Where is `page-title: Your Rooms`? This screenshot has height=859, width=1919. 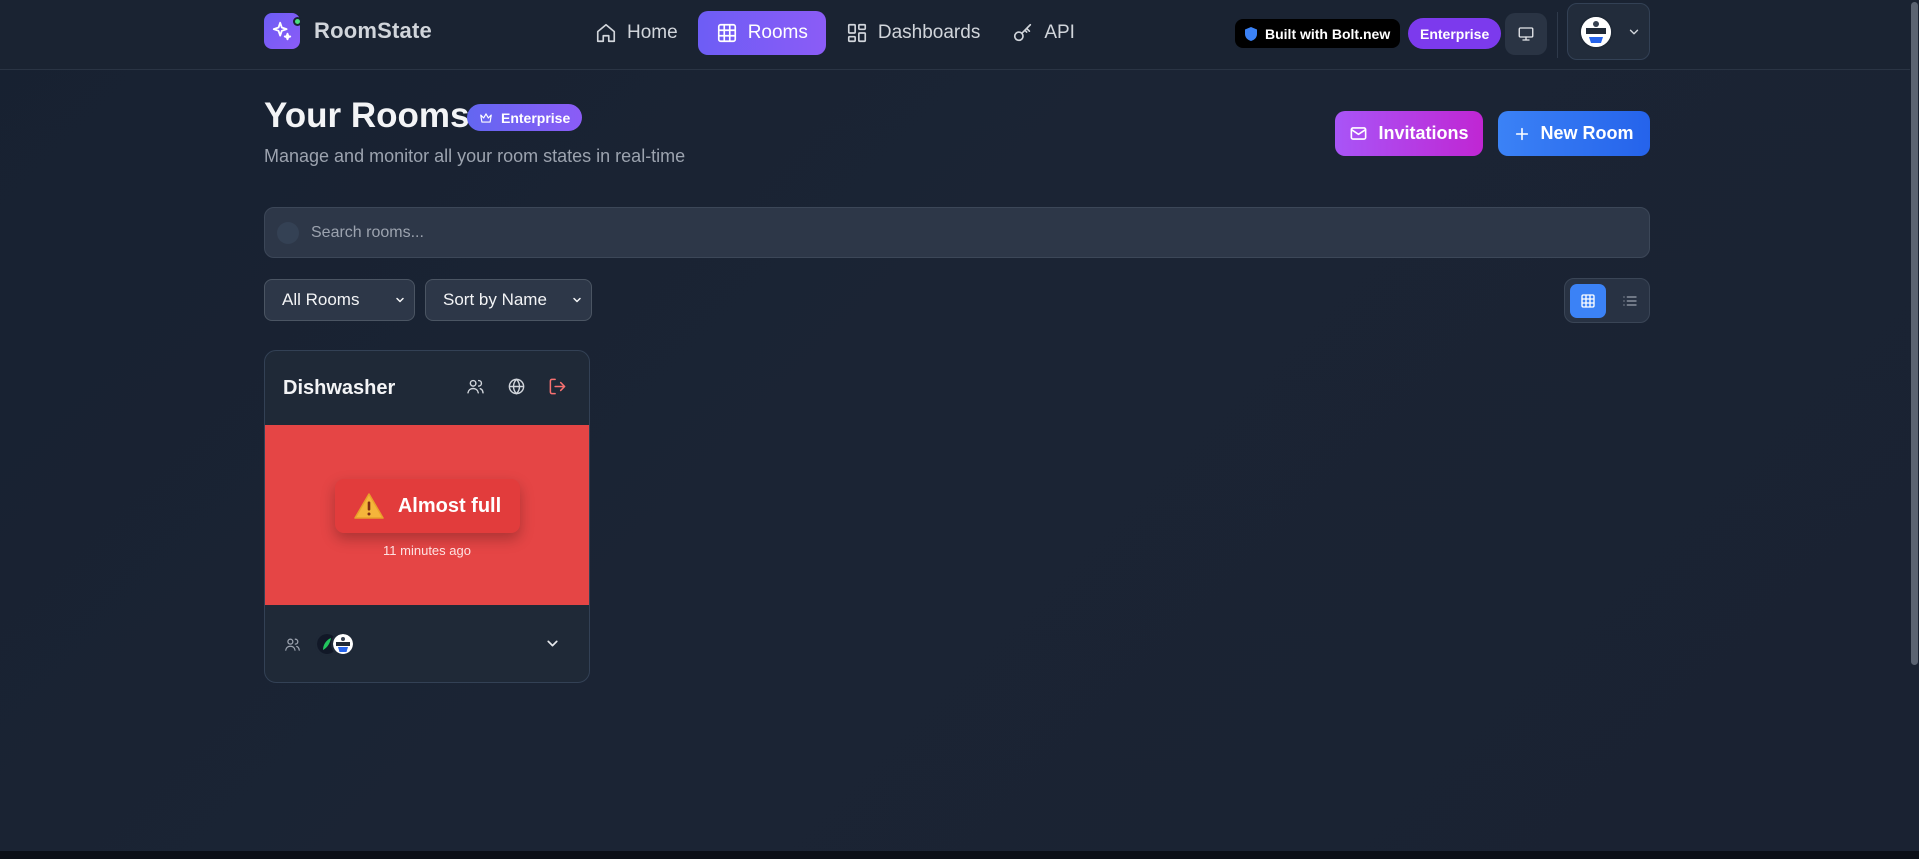 page-title: Your Rooms is located at coordinates (367, 115).